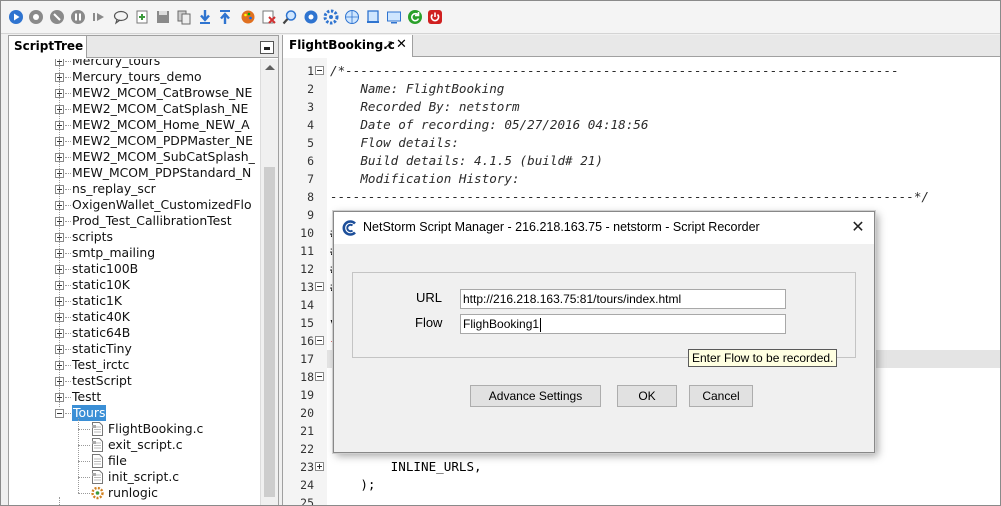 The height and width of the screenshot is (506, 1001). I want to click on close-tab-icon: ✕, so click(401, 45).